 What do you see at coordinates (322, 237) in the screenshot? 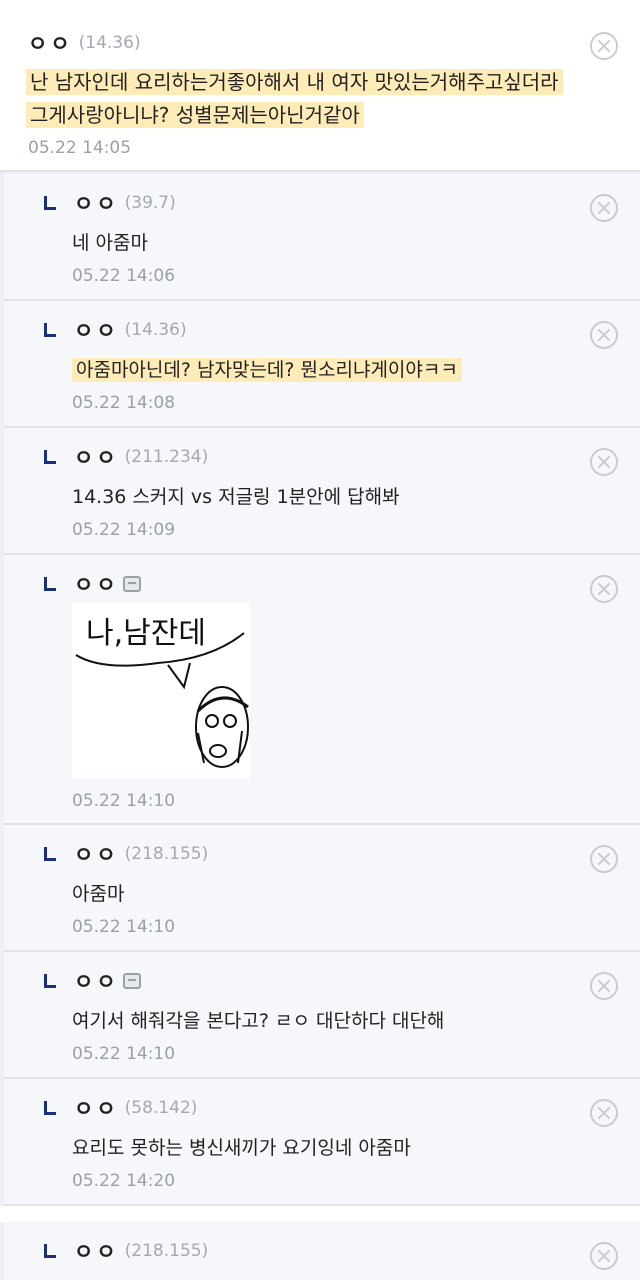
I see `reply-item: ㅇㅇ (39.7) 네 아줌마 05.22 14:06` at bounding box center [322, 237].